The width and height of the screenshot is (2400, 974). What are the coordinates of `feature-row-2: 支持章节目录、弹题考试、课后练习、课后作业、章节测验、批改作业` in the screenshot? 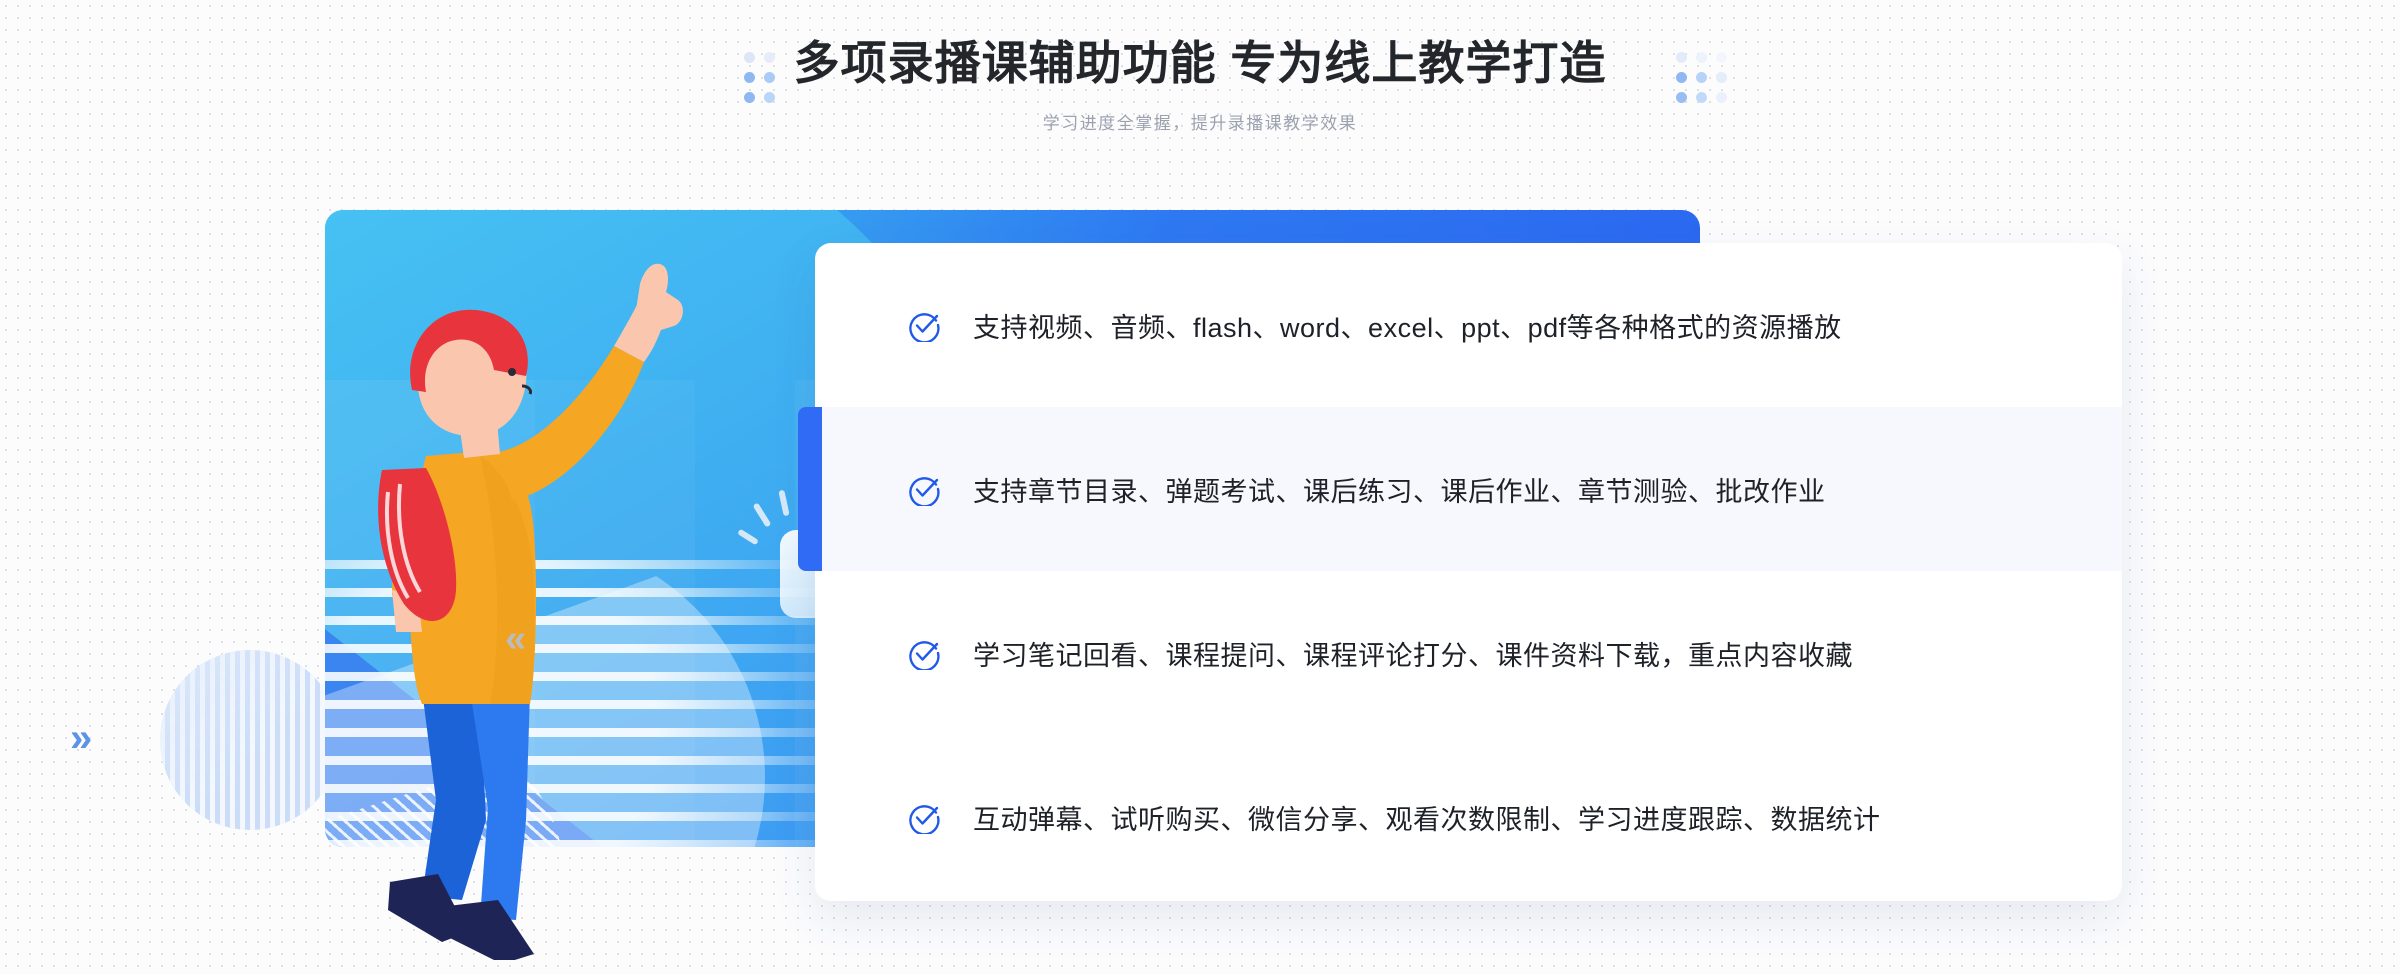 It's located at (1460, 489).